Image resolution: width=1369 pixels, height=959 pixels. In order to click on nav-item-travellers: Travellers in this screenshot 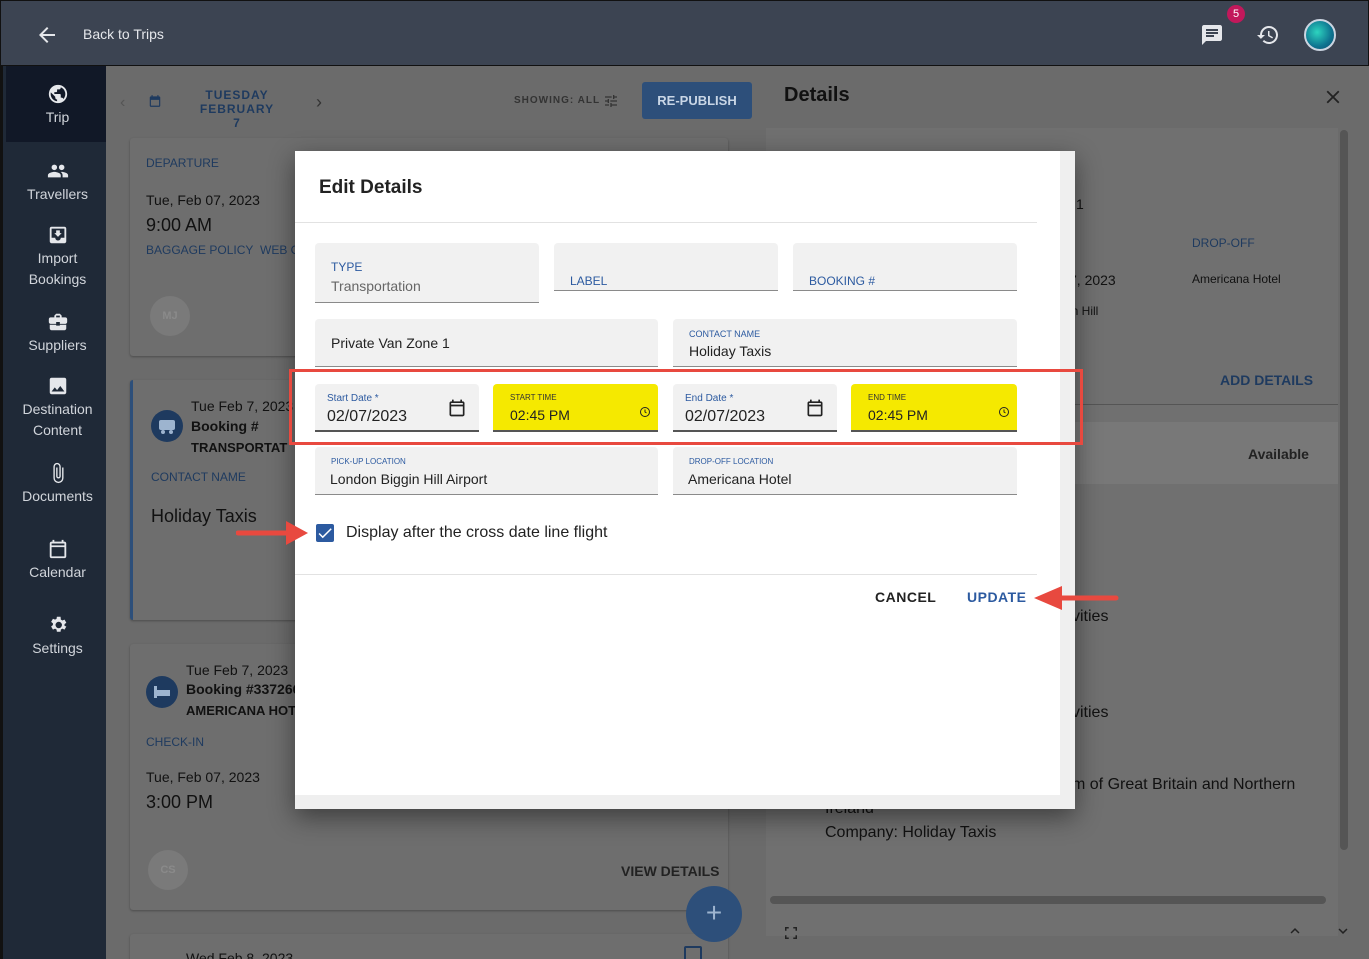, I will do `click(57, 182)`.